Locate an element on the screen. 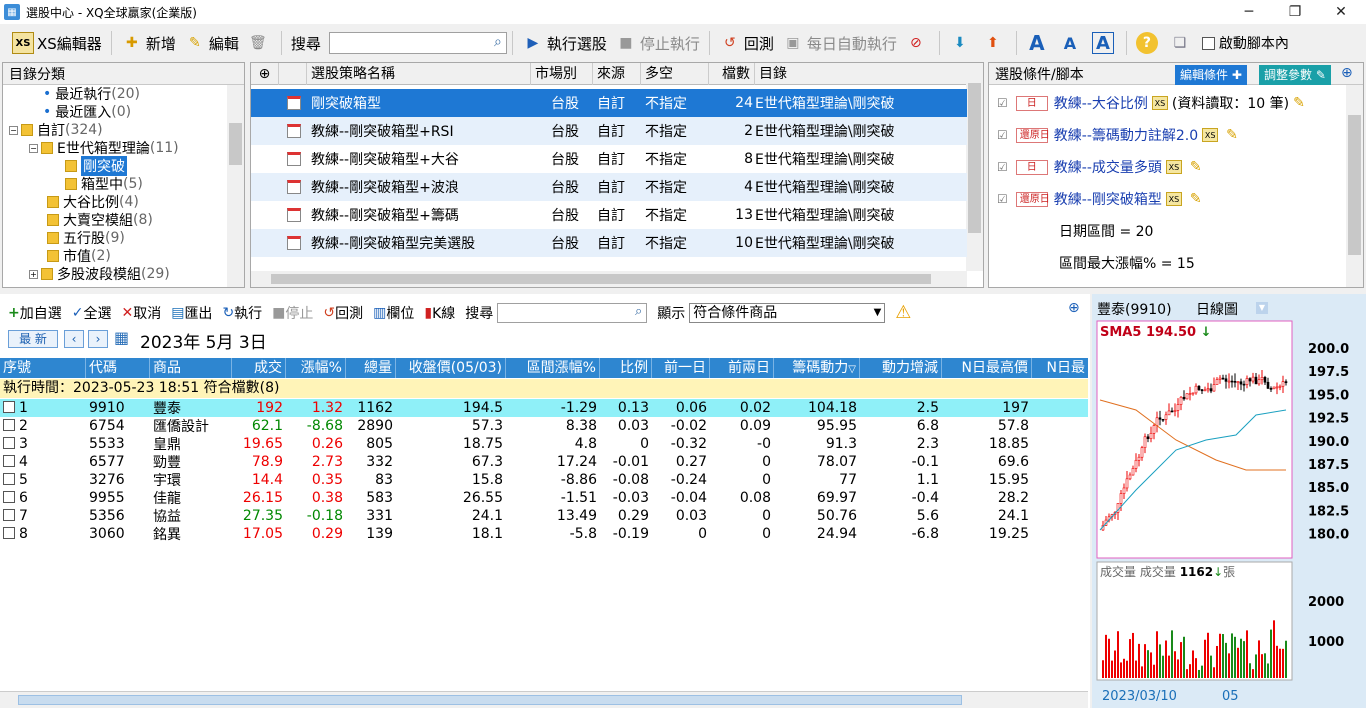 Image resolution: width=1366 pixels, height=708 pixels. columns-button: ▥ 欄位 is located at coordinates (393, 313).